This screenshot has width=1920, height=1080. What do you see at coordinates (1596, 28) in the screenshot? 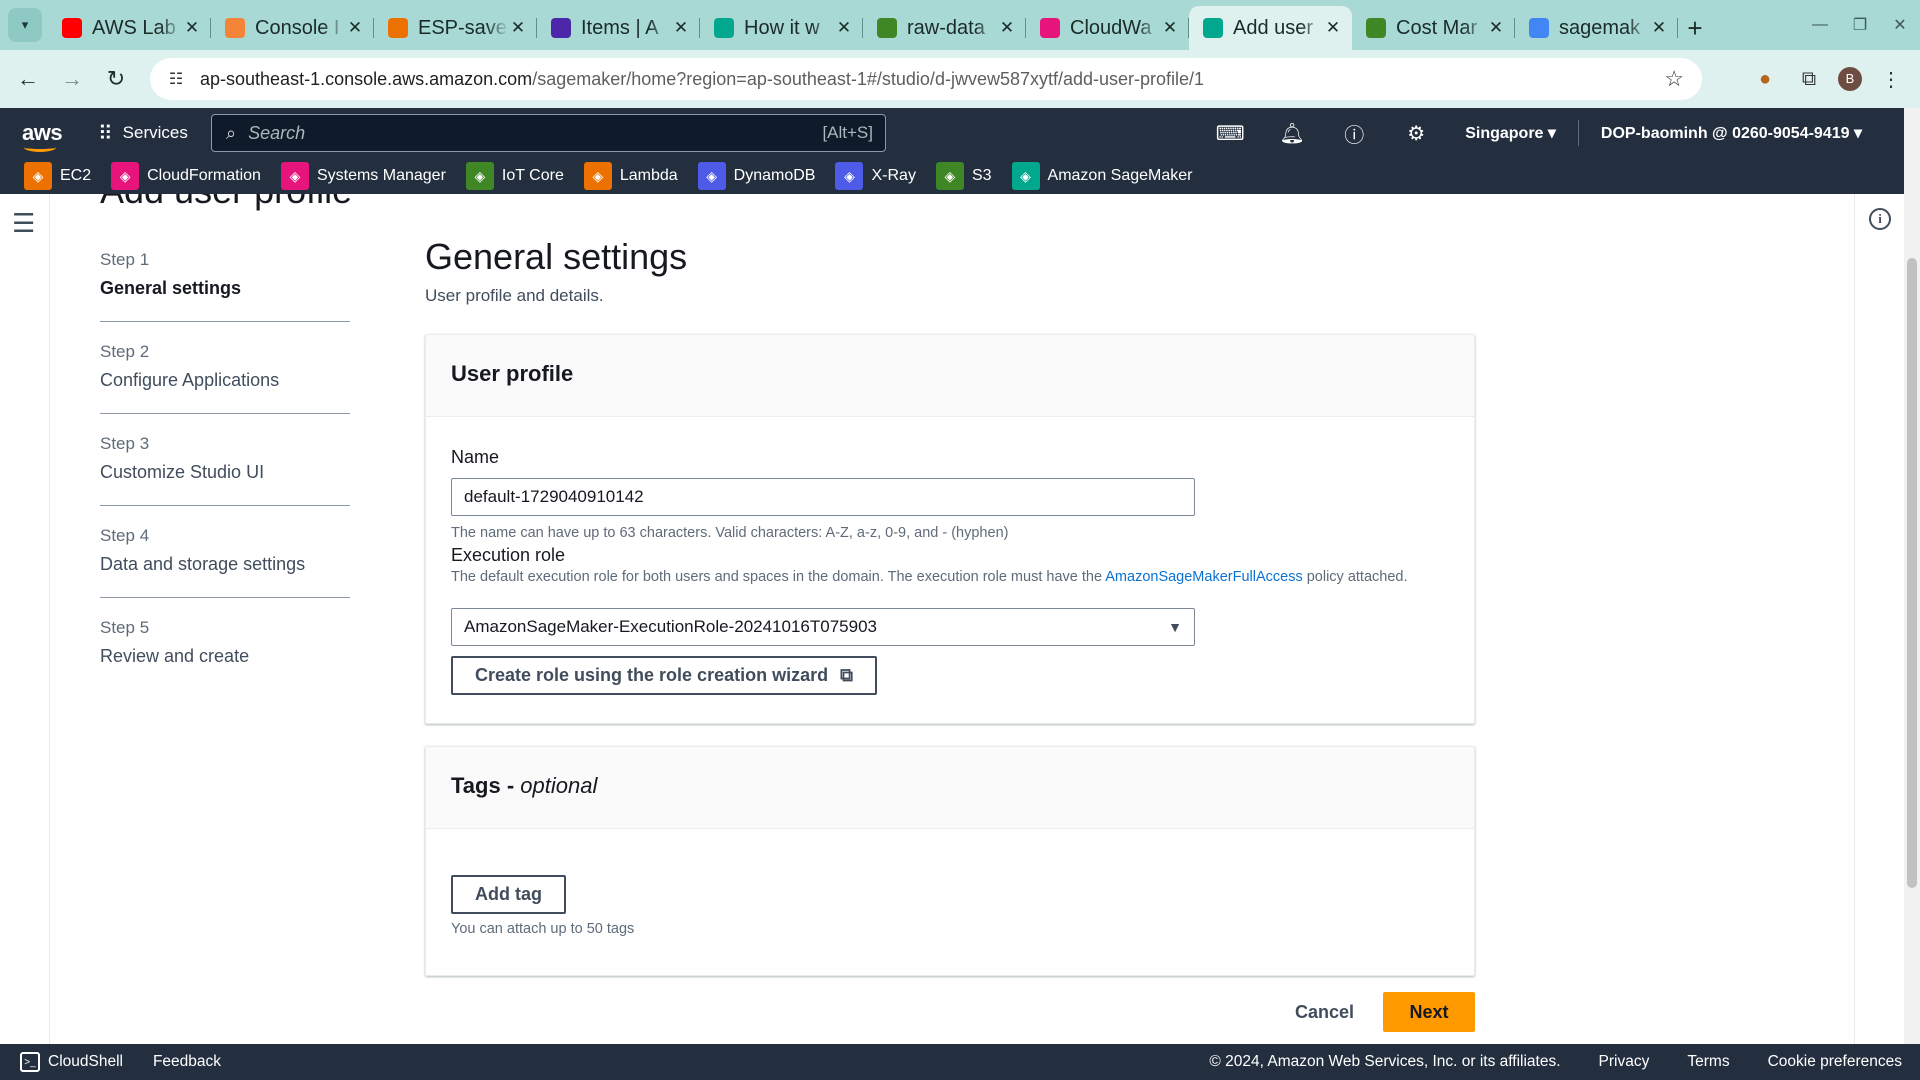
I see `browser-tab: sagemak ✕` at bounding box center [1596, 28].